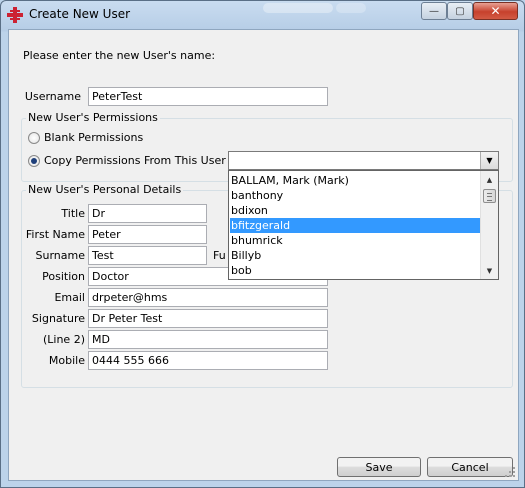 Image resolution: width=525 pixels, height=488 pixels. Describe the element at coordinates (63, 339) in the screenshot. I see `line2-label: (Line 2)` at that location.